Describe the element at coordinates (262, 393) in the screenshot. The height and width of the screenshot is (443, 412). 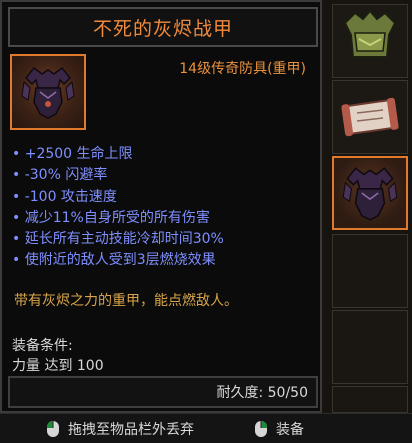
I see `durability-text: 耐久度: 50/50` at that location.